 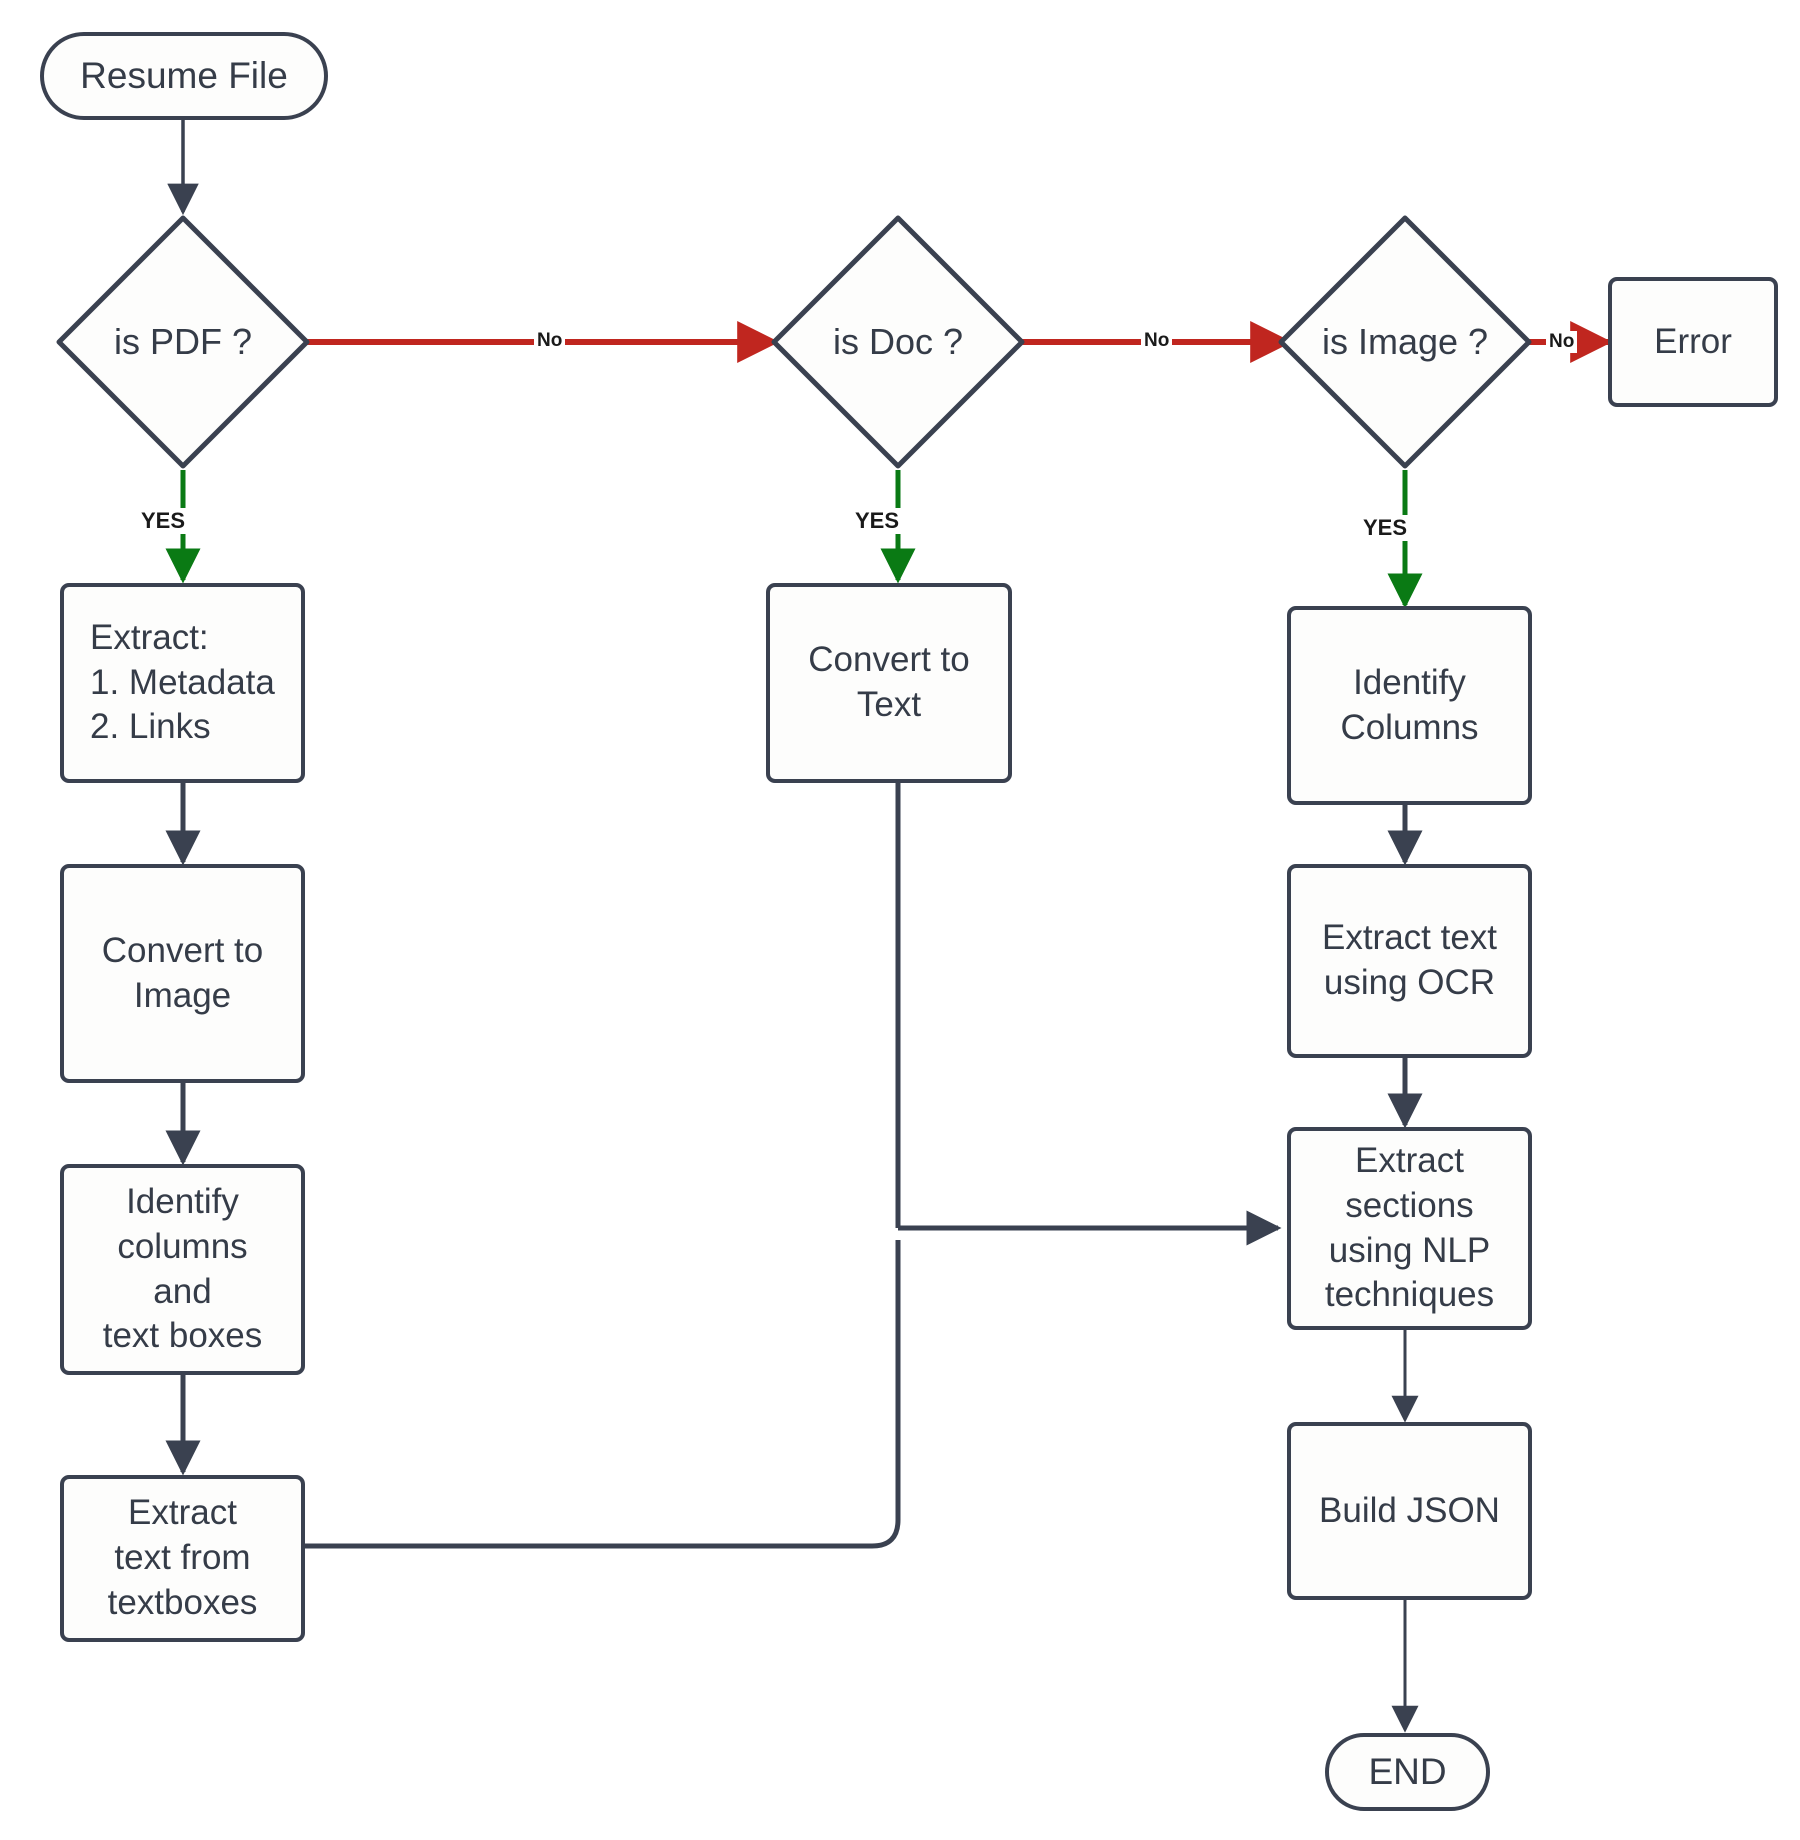 I want to click on edge-label-no-doc-to-image: No, so click(x=1157, y=341).